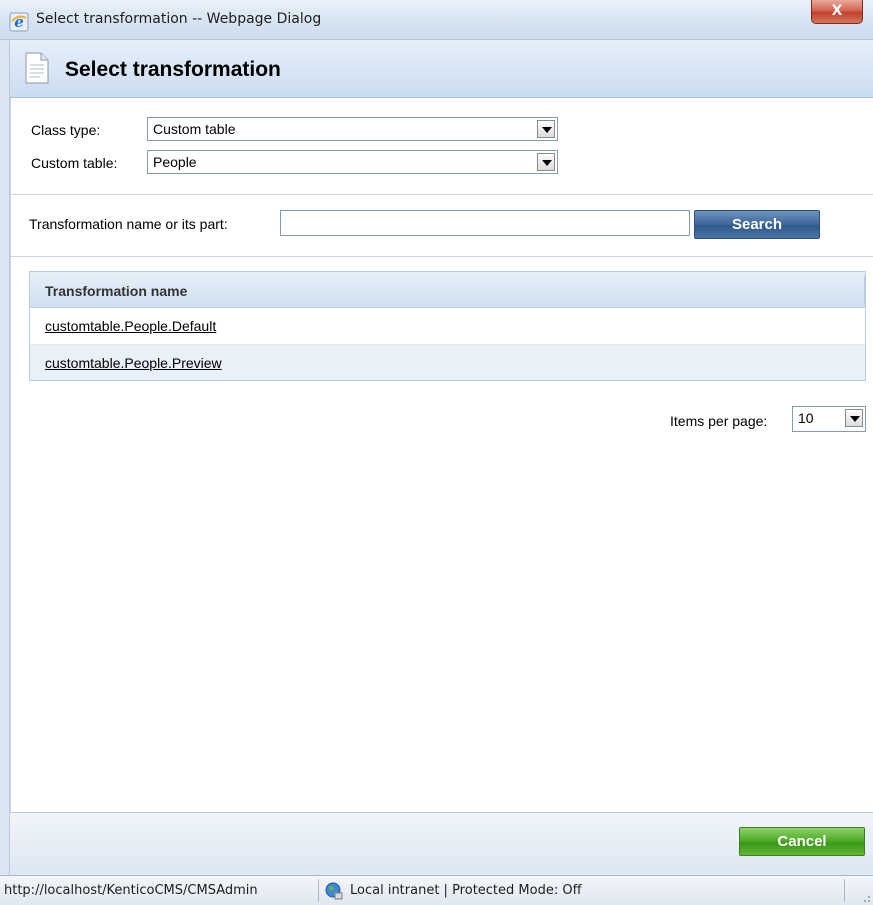  Describe the element at coordinates (19, 22) in the screenshot. I see `internet-explorer-icon: e` at that location.